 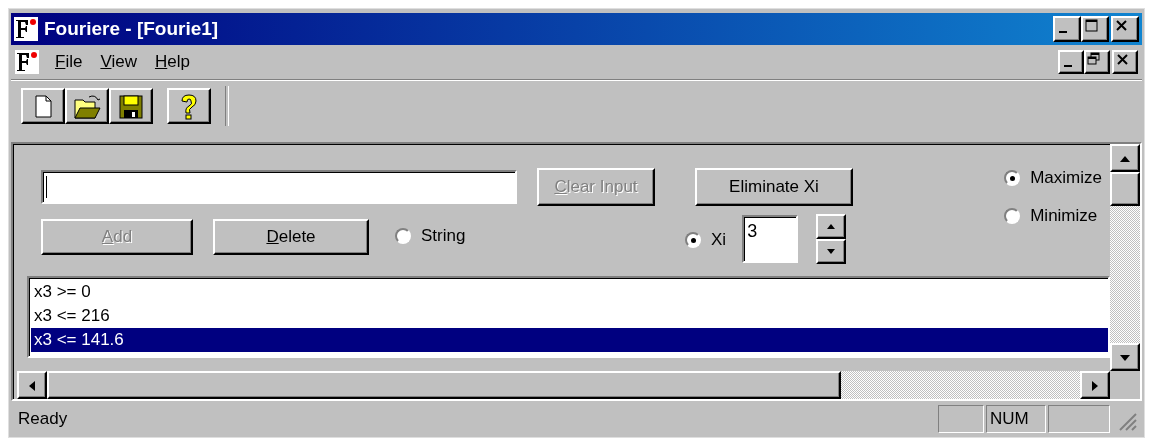 I want to click on status-text: Ready, so click(x=43, y=419).